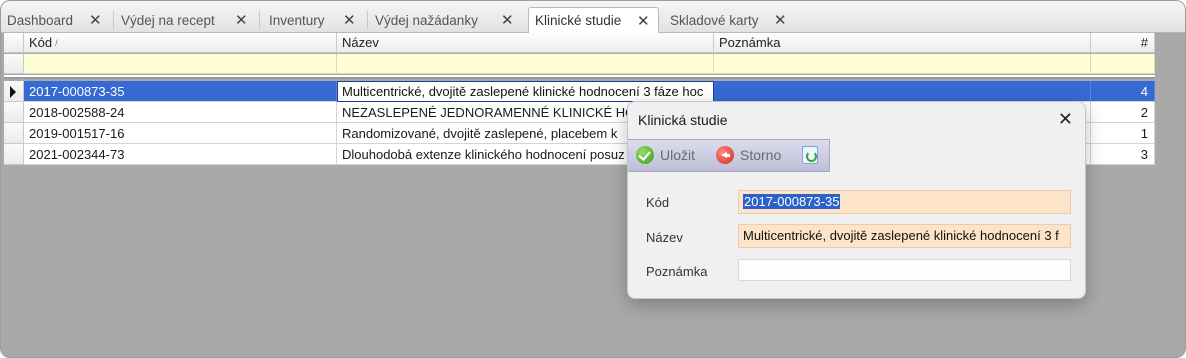 This screenshot has width=1186, height=358. I want to click on dialog-title: Klinická studie, so click(683, 120).